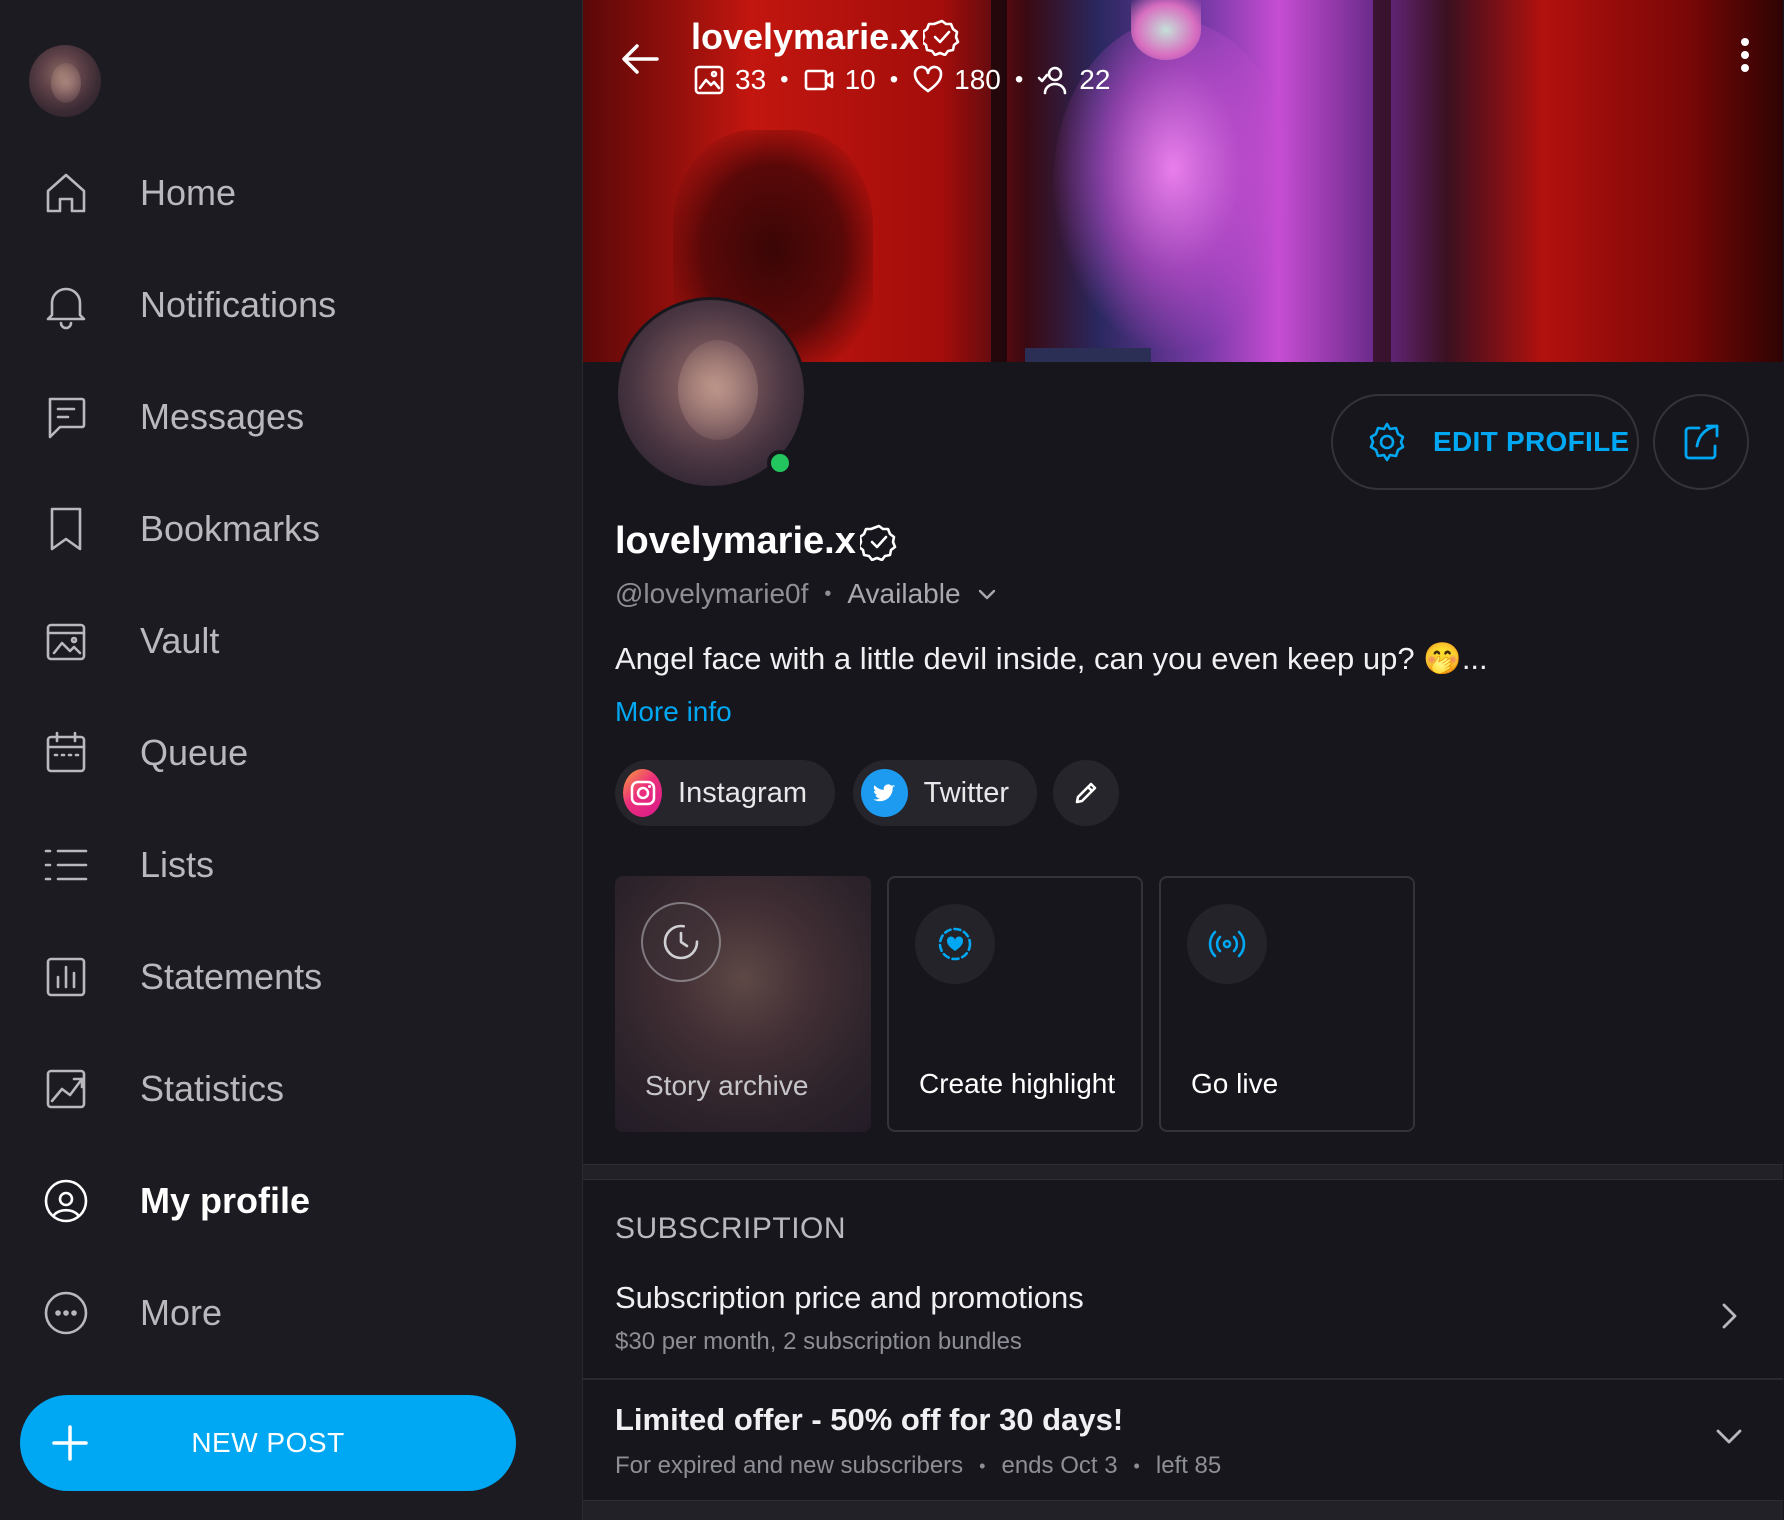 The width and height of the screenshot is (1784, 1520). I want to click on profile-name: lovelymarie.x, so click(756, 541).